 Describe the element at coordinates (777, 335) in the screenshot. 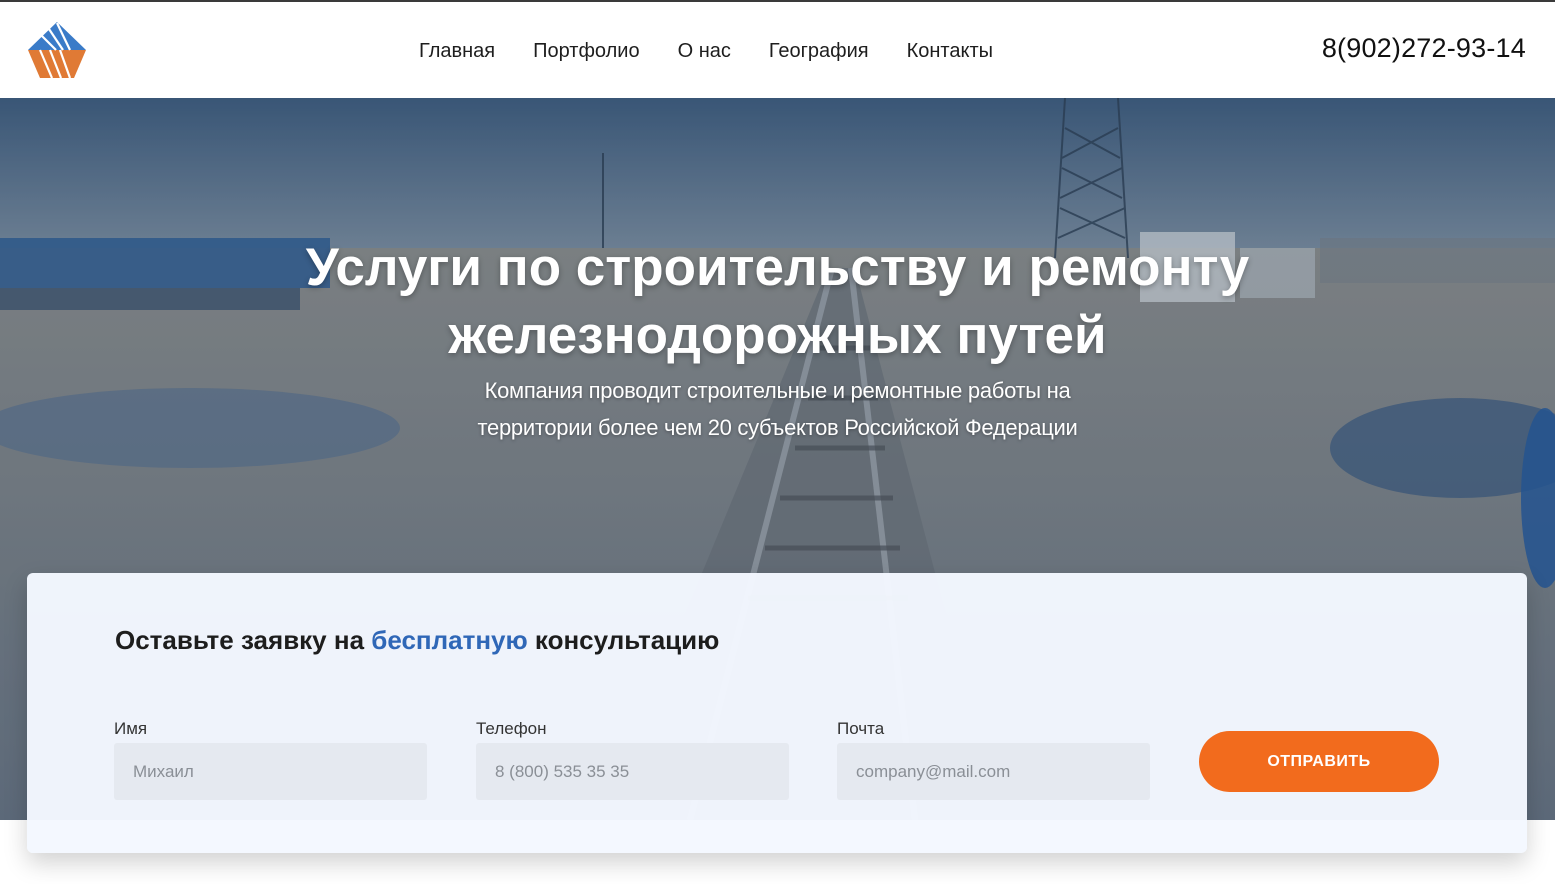

I see `hero-title-line: железнодорожных путей` at that location.